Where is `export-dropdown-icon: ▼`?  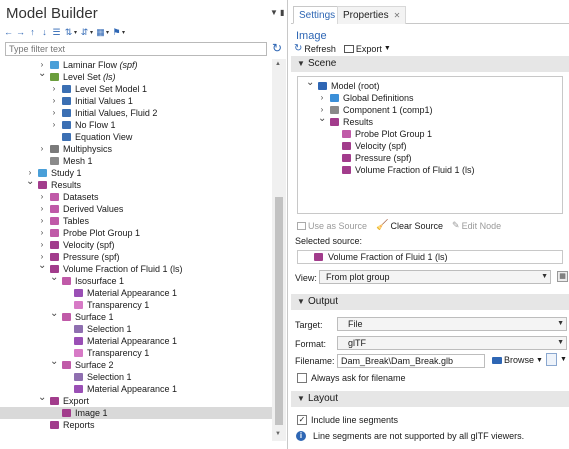 export-dropdown-icon: ▼ is located at coordinates (387, 48).